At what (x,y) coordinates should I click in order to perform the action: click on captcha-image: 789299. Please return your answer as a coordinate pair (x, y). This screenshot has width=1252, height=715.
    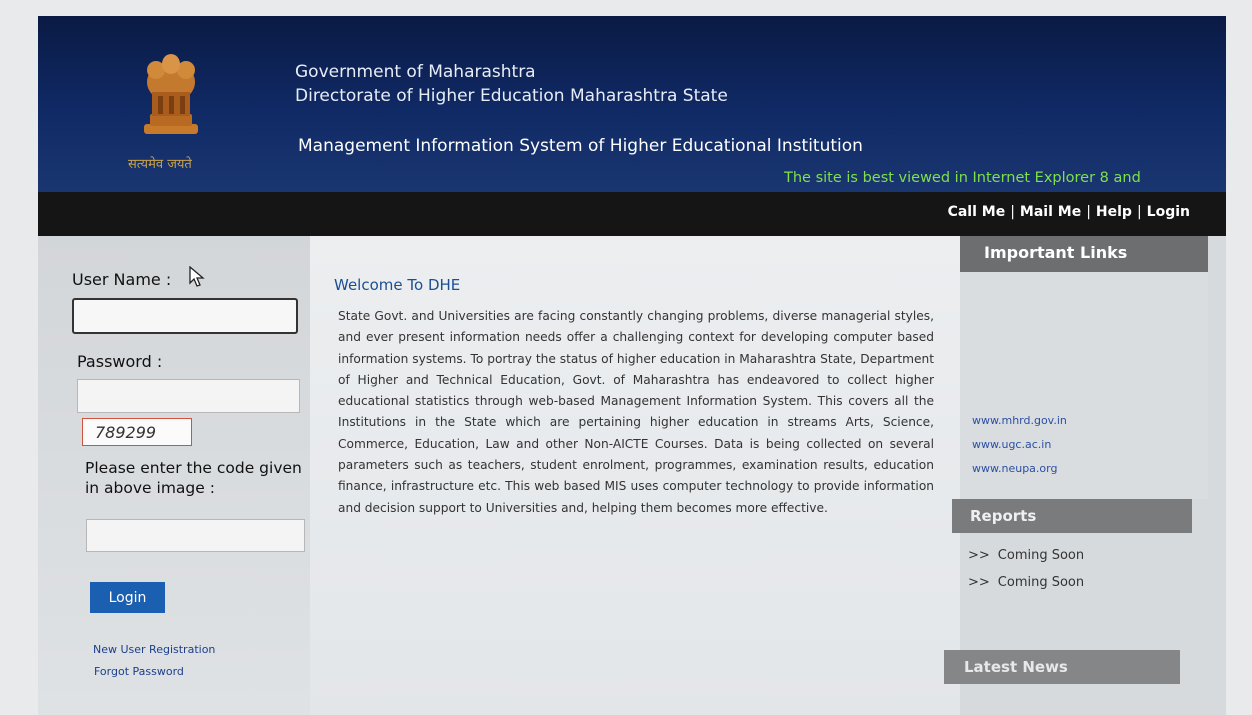
    Looking at the image, I should click on (137, 432).